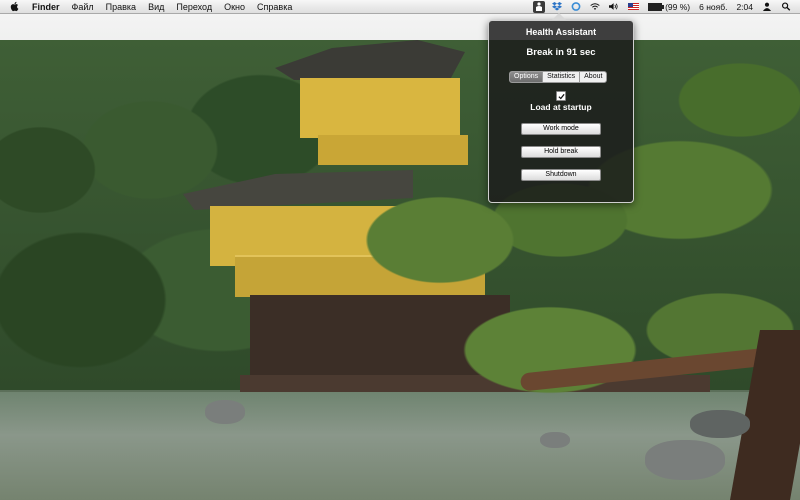 The image size is (800, 500). What do you see at coordinates (561, 52) in the screenshot?
I see `break-timer-label: Break in 91 sec` at bounding box center [561, 52].